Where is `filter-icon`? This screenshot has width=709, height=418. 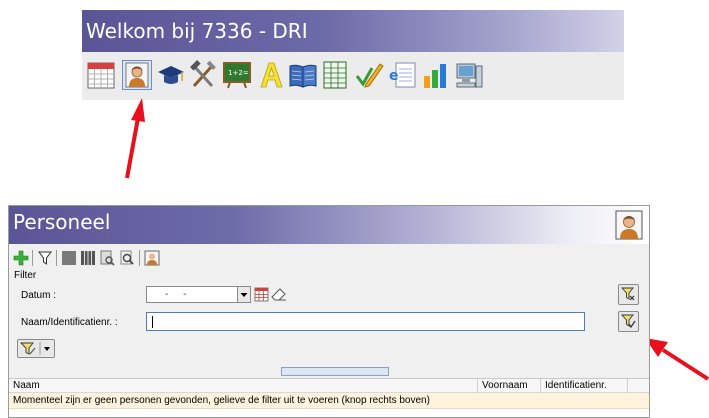 filter-icon is located at coordinates (45, 258).